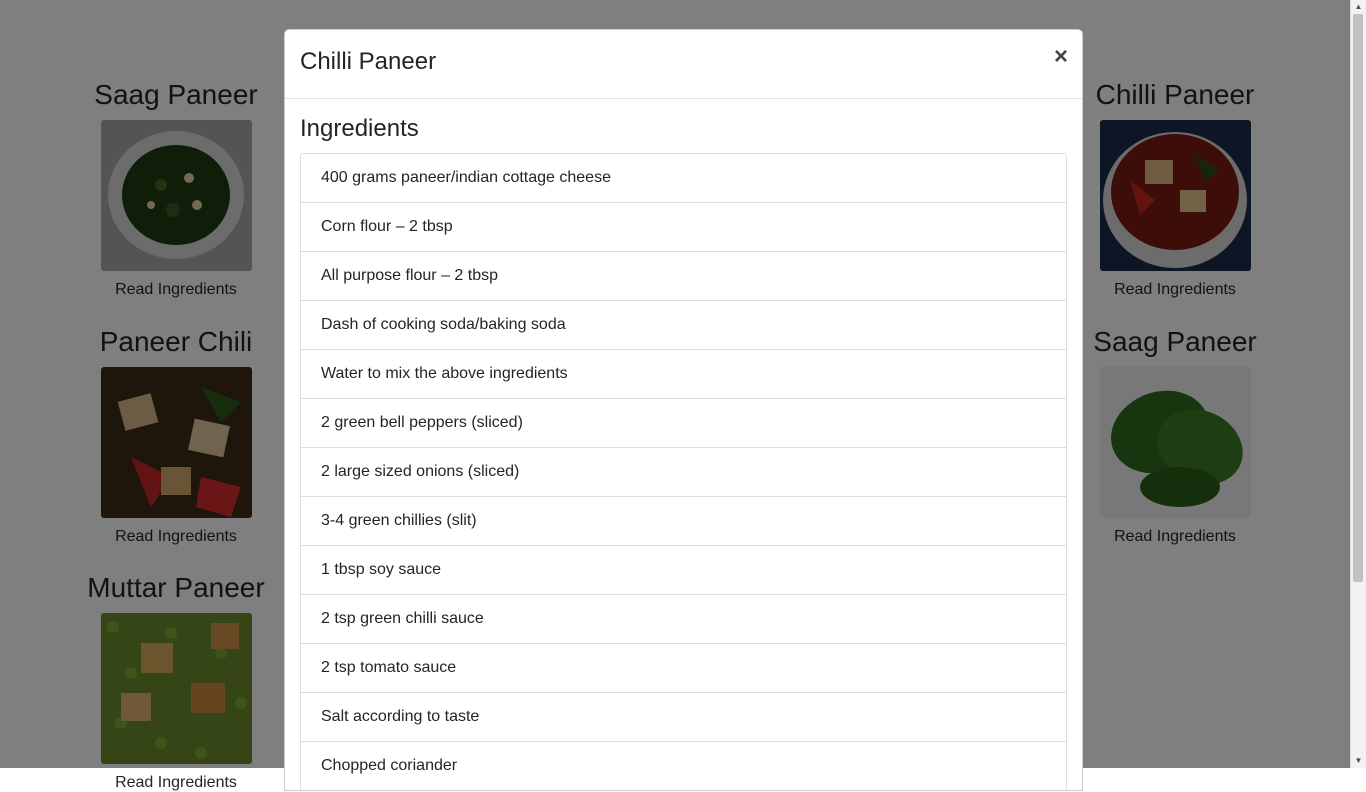 This screenshot has width=1366, height=792. I want to click on list-item: 1 tbsp soy sauce, so click(683, 570).